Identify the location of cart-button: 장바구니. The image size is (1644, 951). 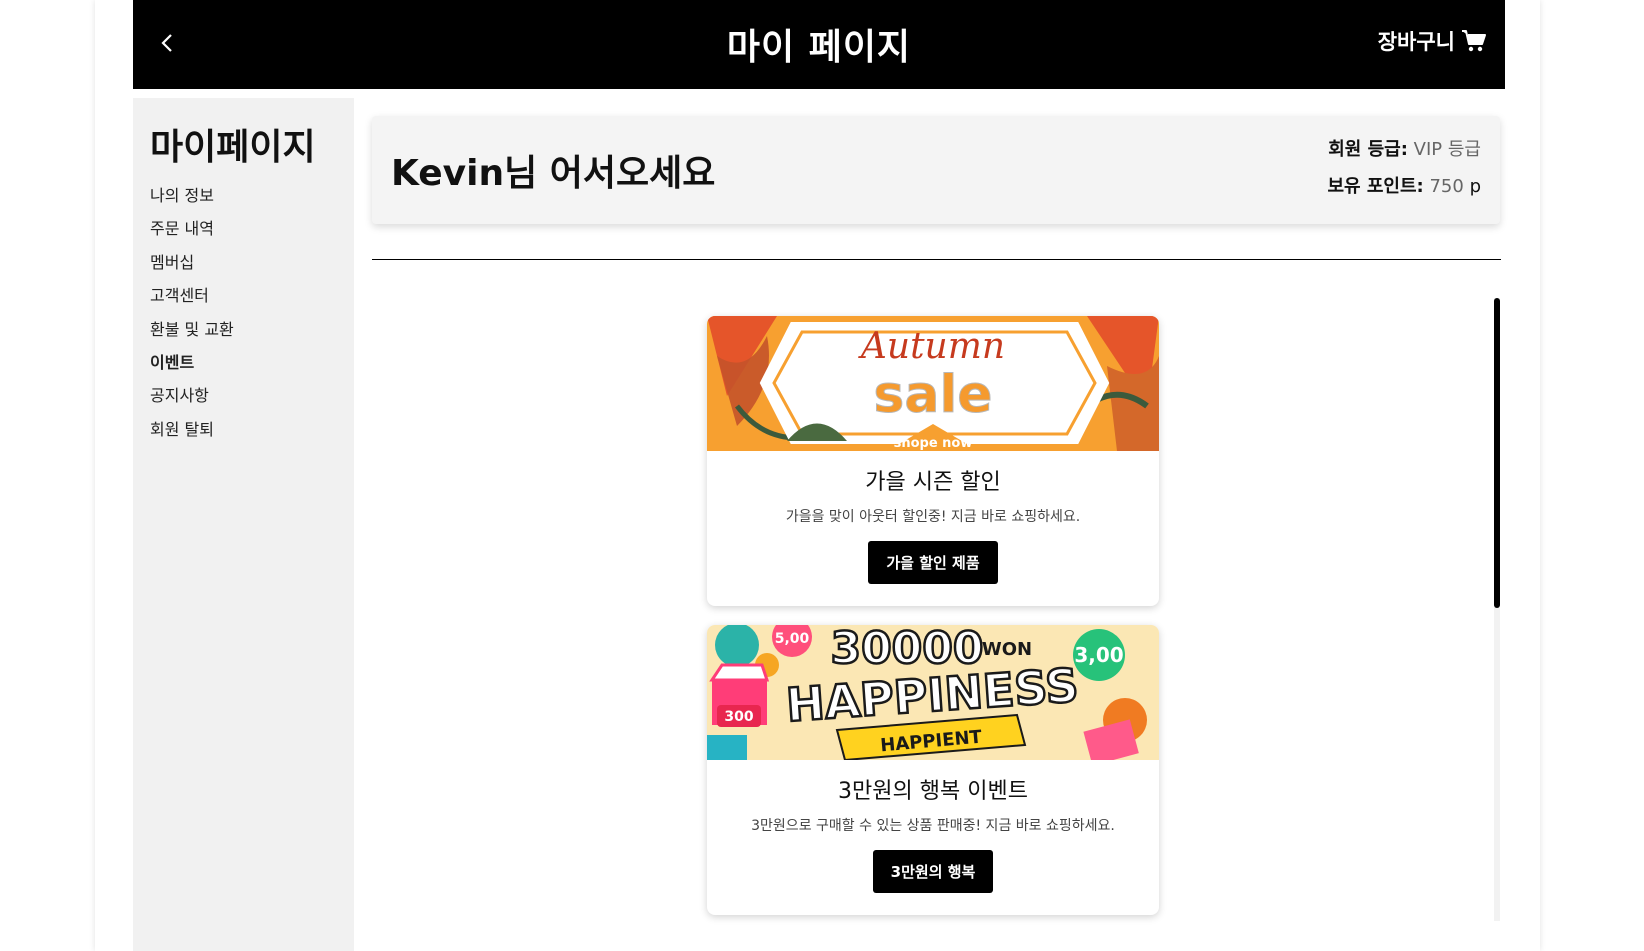
(1432, 41).